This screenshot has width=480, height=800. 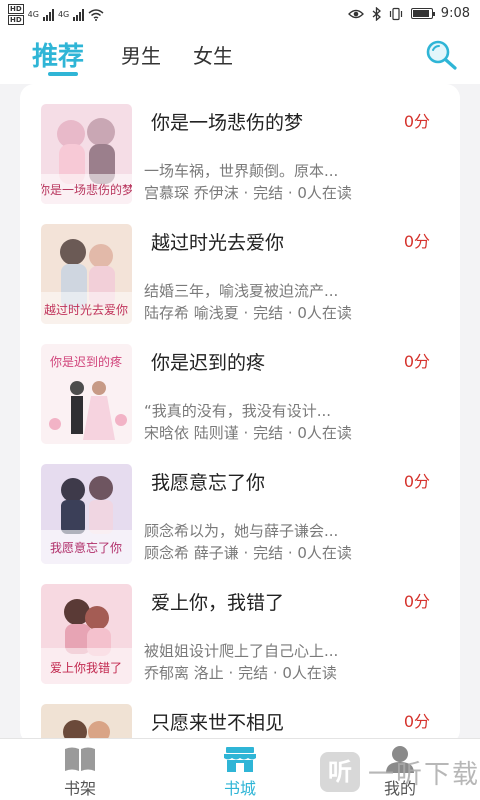 I want to click on status-bar-right: 9:08, so click(x=408, y=13).